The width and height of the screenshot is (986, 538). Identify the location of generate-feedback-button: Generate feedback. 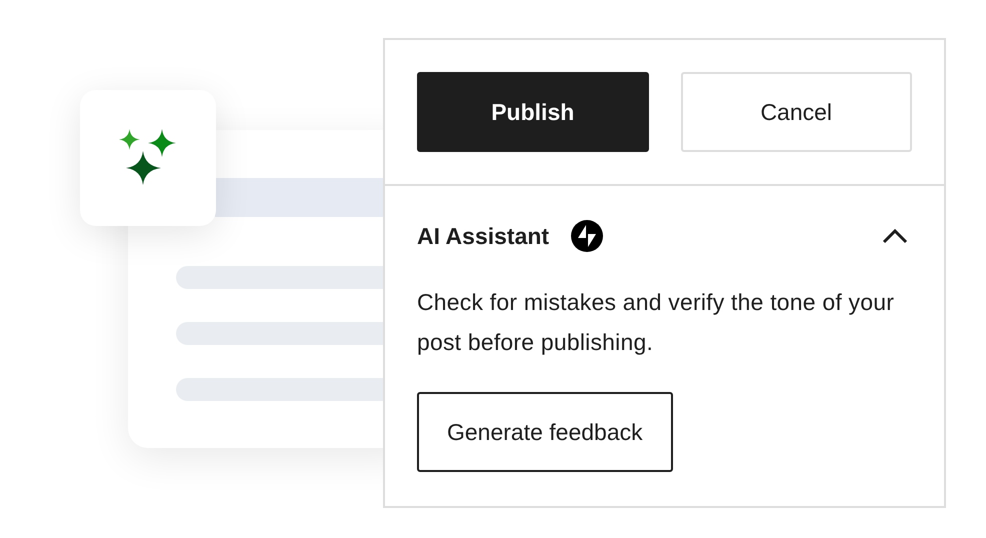
(545, 432).